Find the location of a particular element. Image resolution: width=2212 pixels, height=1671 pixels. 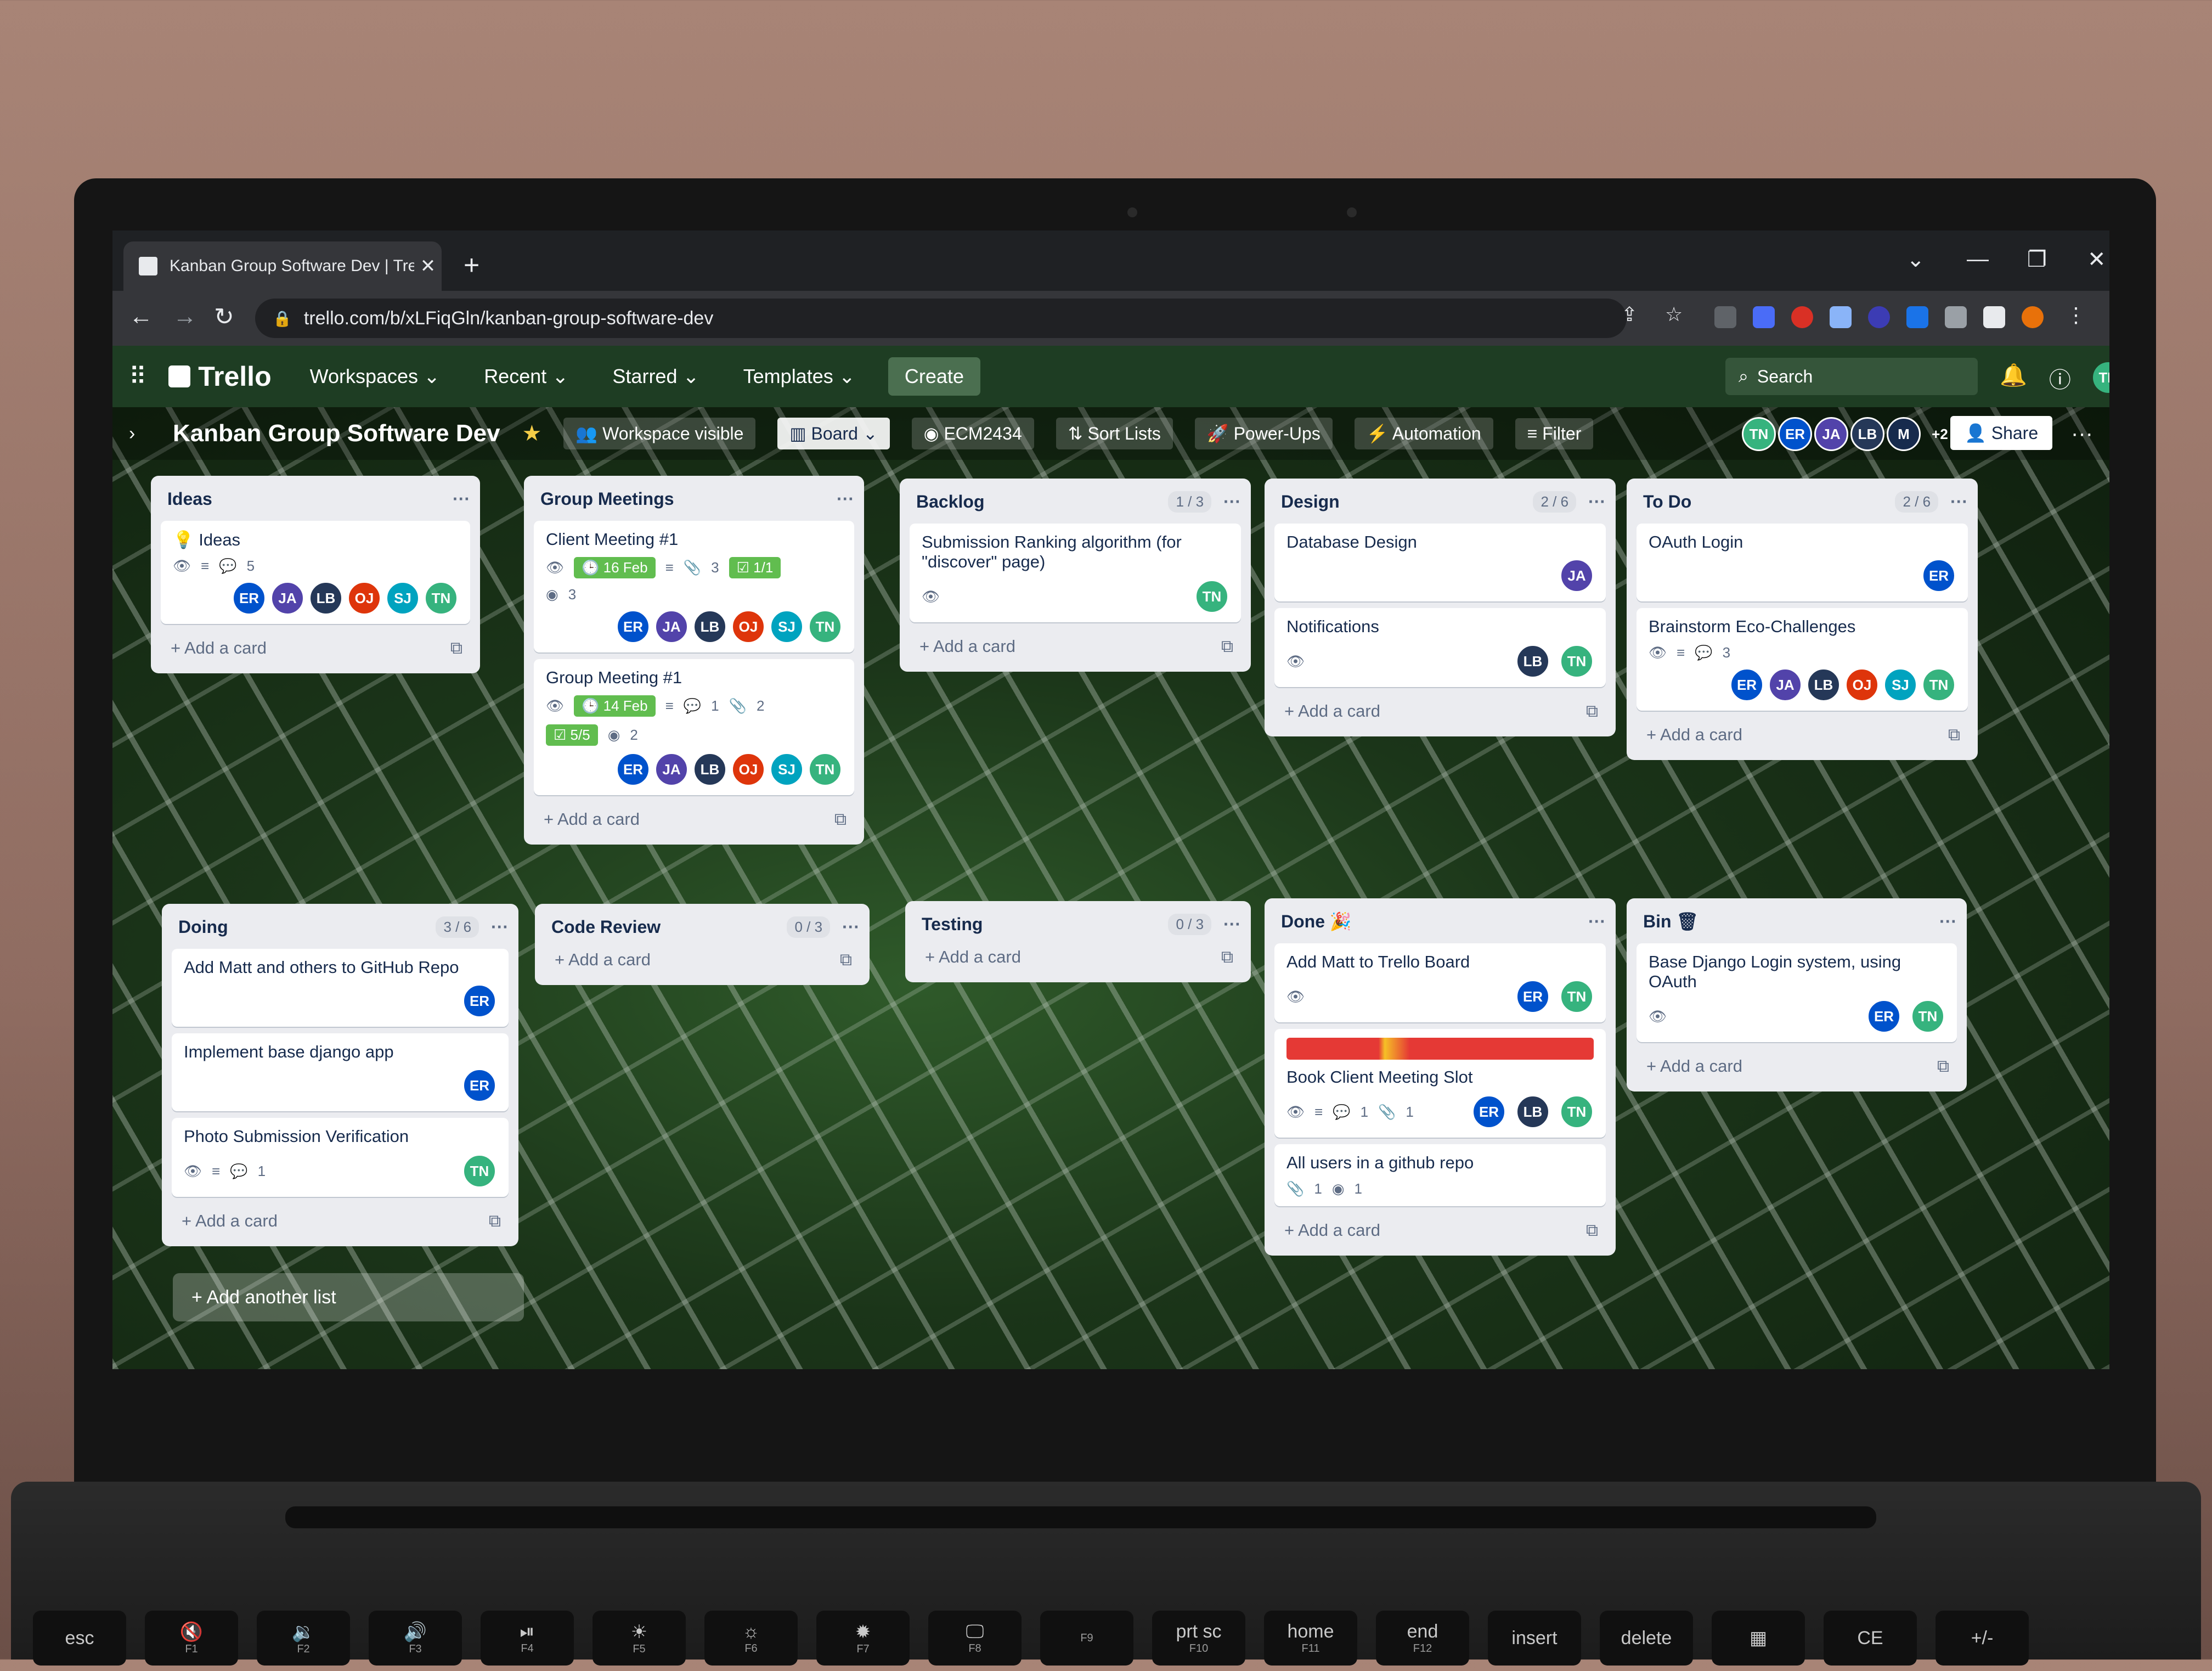

extension-doc-icon is located at coordinates (1841, 317).